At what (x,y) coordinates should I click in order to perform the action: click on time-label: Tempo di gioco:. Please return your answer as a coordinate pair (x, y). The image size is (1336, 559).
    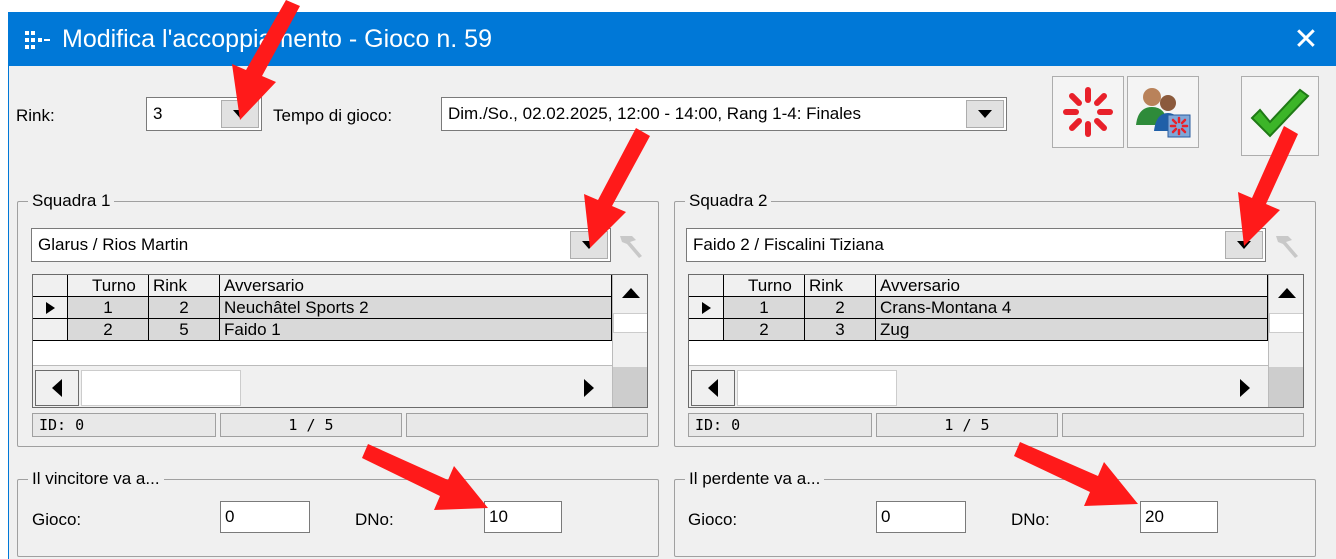
    Looking at the image, I should click on (333, 115).